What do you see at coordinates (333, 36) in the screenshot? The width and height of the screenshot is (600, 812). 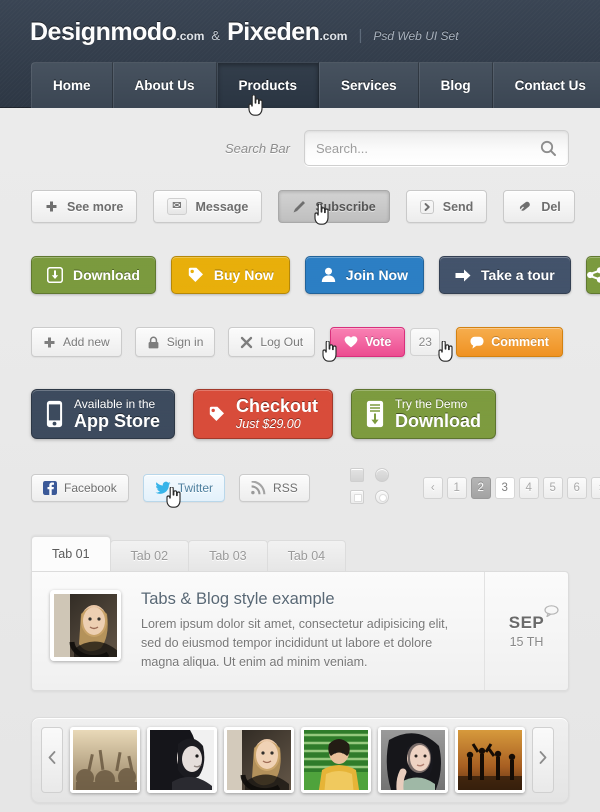 I see `logo-pixeden-tld: .com` at bounding box center [333, 36].